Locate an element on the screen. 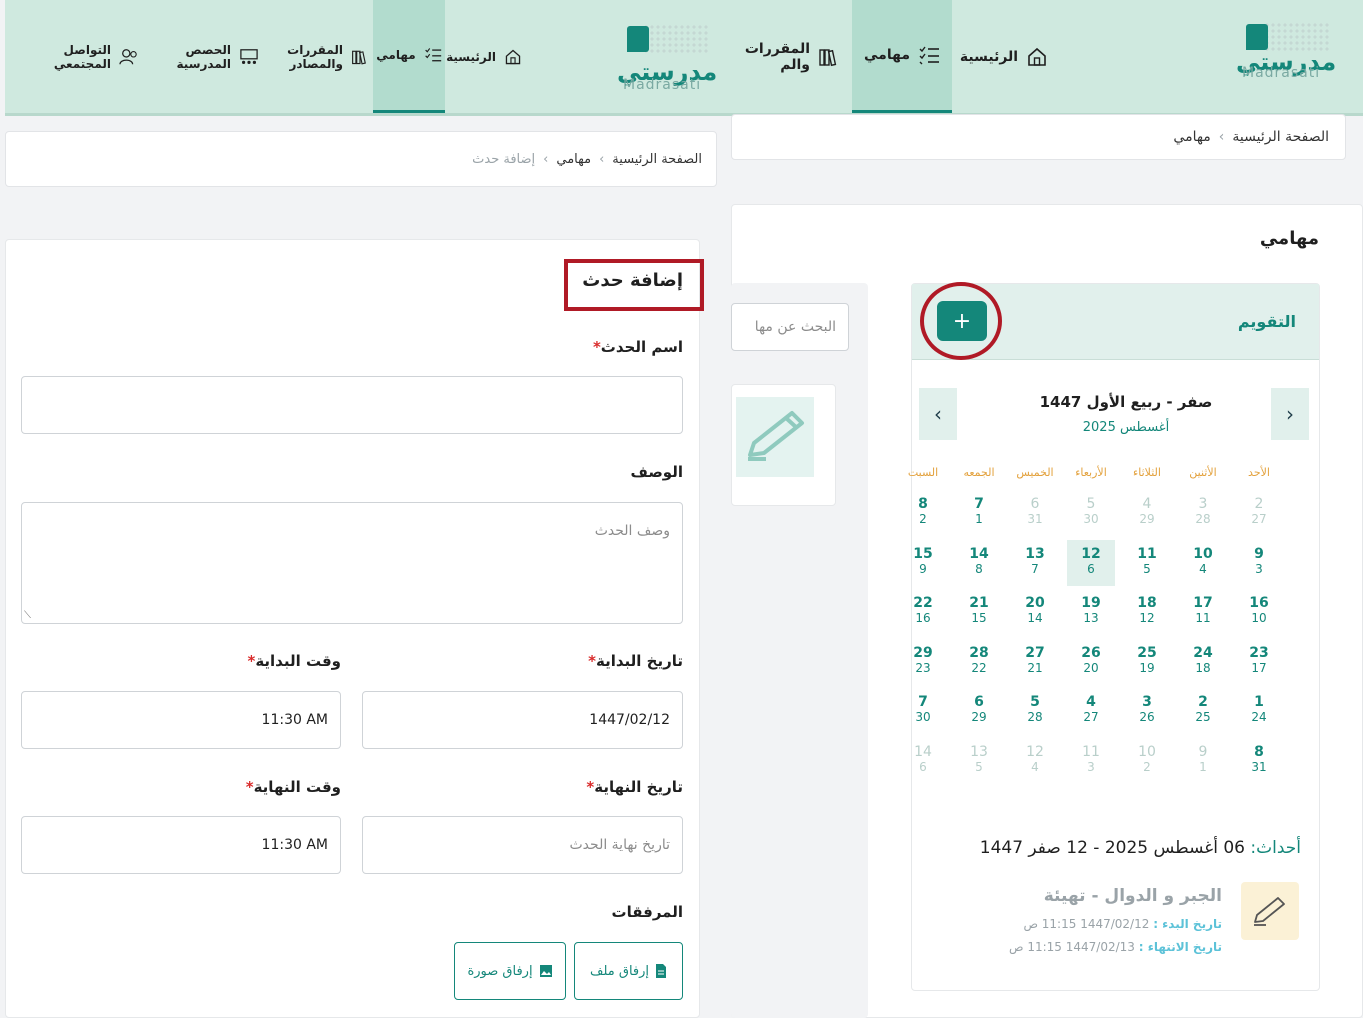 This screenshot has height=1018, width=1363. calendar-day: 12 6 is located at coordinates (1091, 562).